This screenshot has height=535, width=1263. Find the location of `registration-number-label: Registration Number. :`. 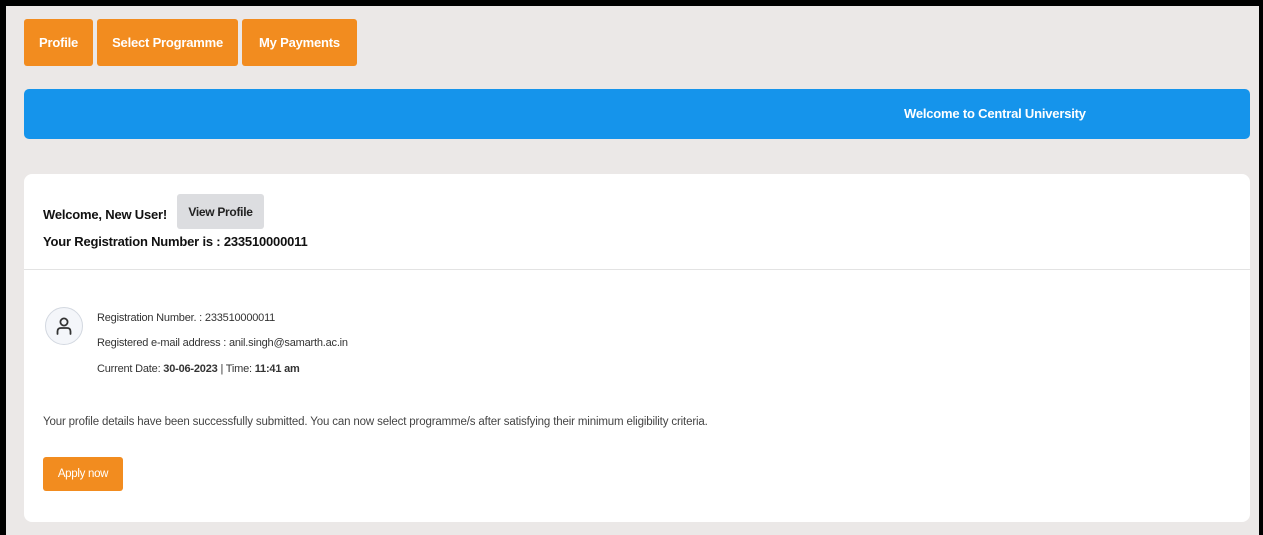

registration-number-label: Registration Number. : is located at coordinates (150, 318).